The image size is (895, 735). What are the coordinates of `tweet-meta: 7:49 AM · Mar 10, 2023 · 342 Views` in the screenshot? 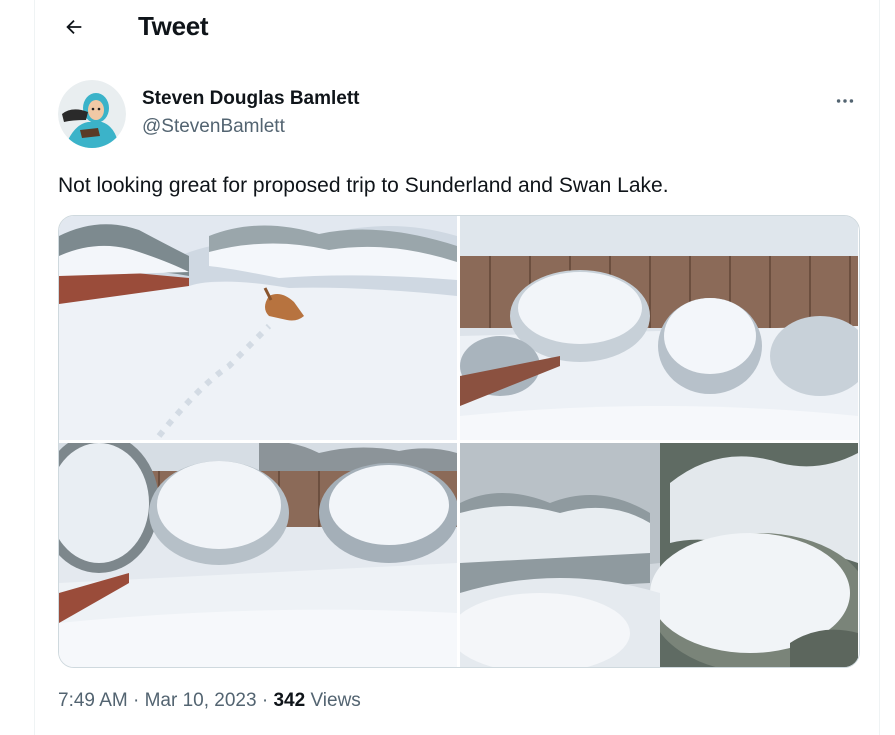 It's located at (209, 701).